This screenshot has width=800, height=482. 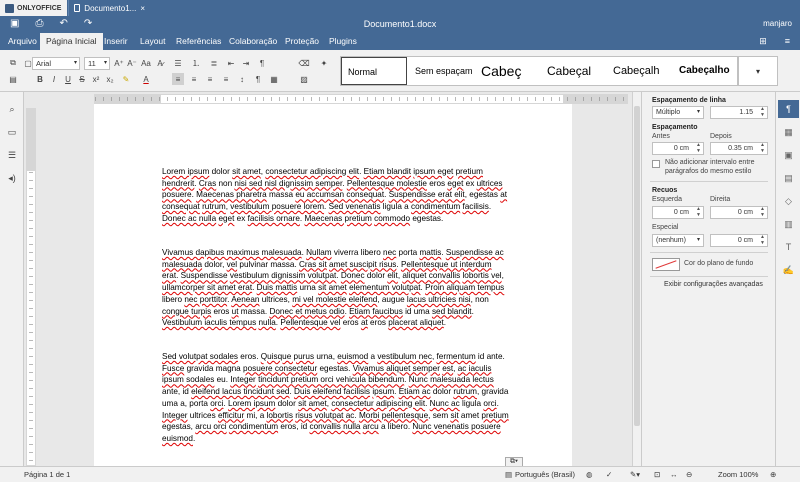 I want to click on misspelled-word: ipsum eget, so click(x=433, y=171).